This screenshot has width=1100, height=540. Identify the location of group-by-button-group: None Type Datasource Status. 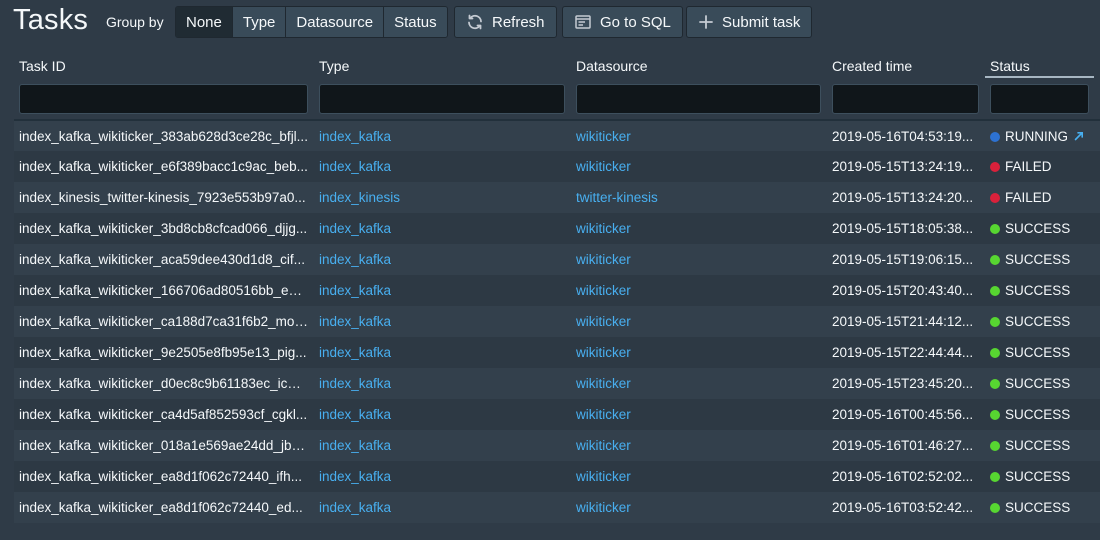
(311, 22).